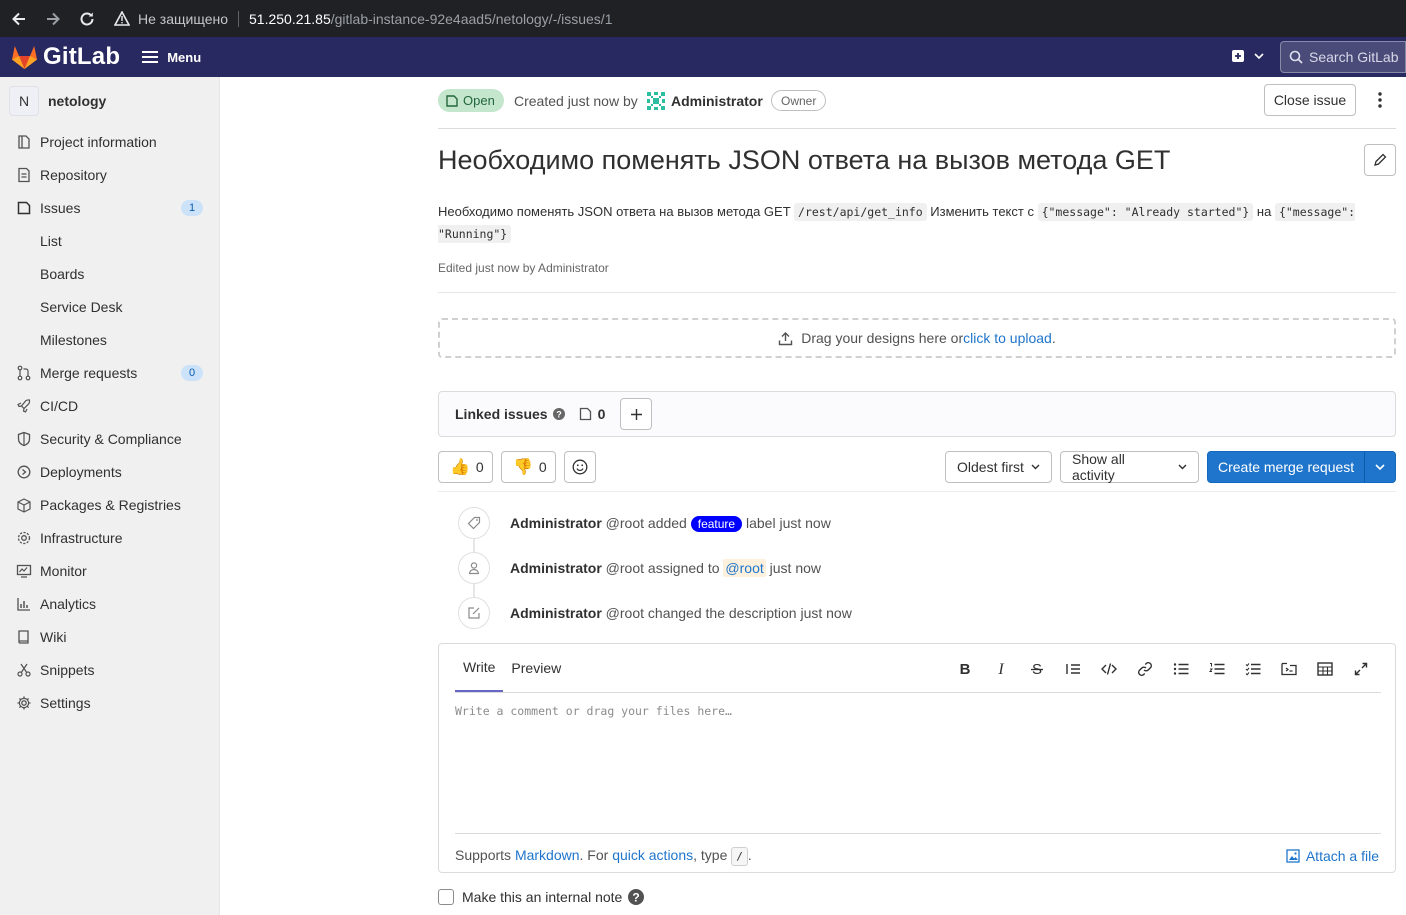 This screenshot has height=915, width=1406. What do you see at coordinates (918, 764) in the screenshot?
I see `comment-textarea` at bounding box center [918, 764].